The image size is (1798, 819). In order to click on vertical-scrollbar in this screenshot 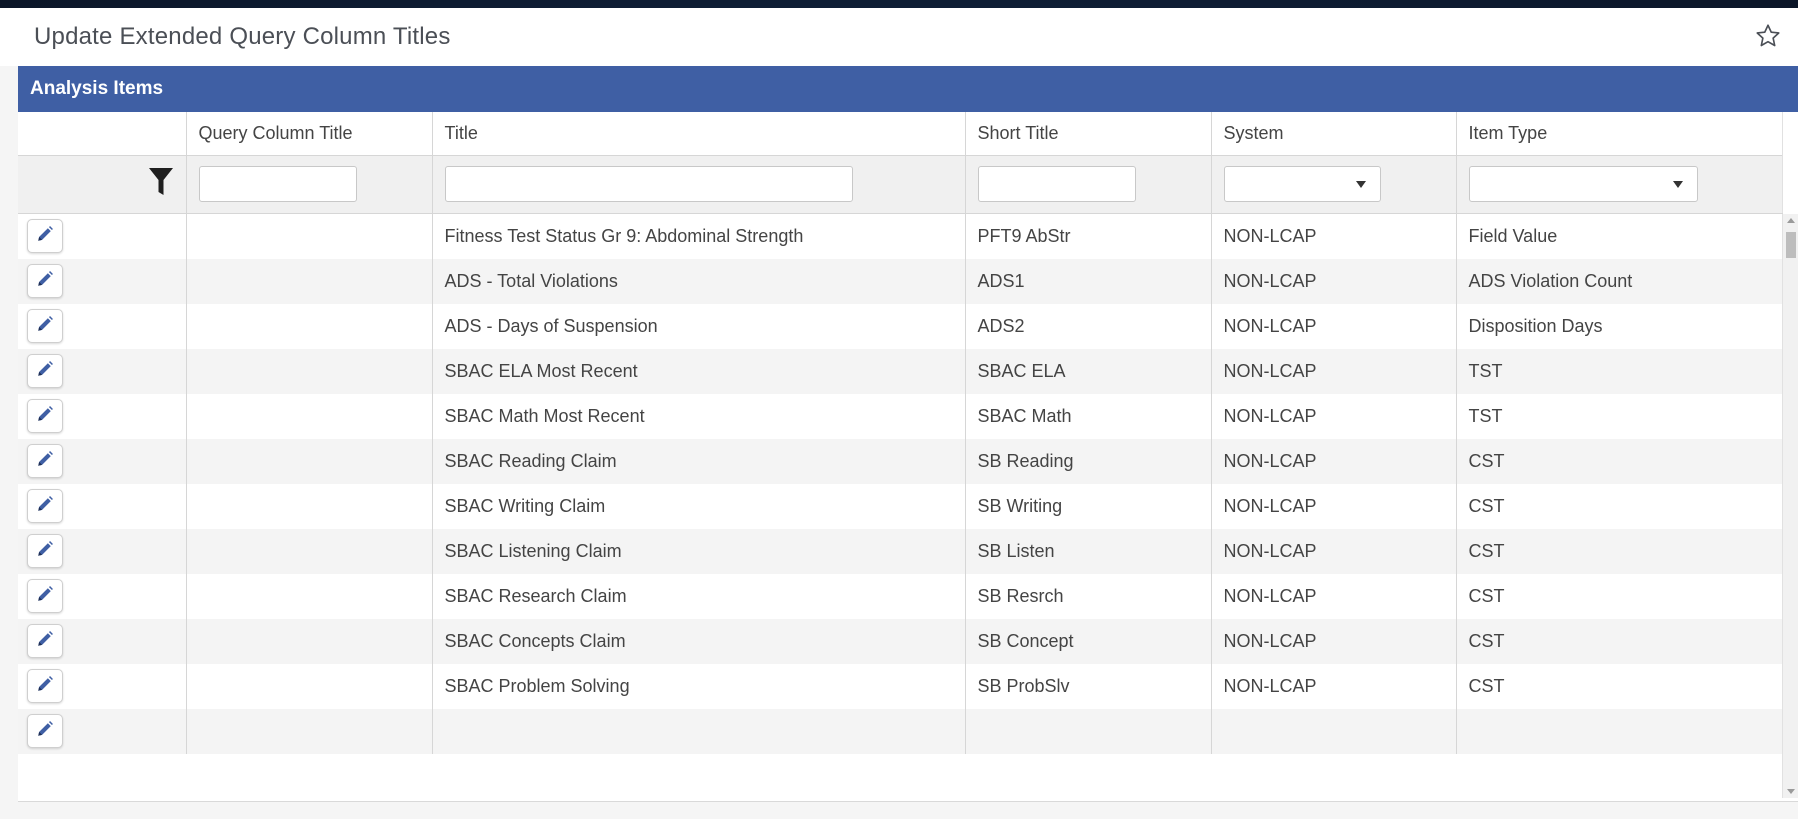, I will do `click(1790, 505)`.